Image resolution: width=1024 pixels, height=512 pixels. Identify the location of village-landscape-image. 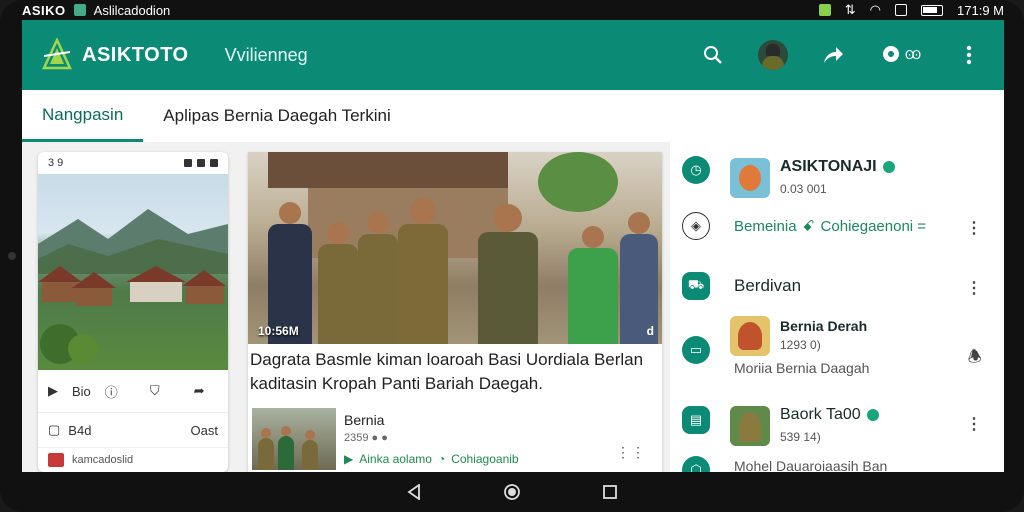
(133, 272).